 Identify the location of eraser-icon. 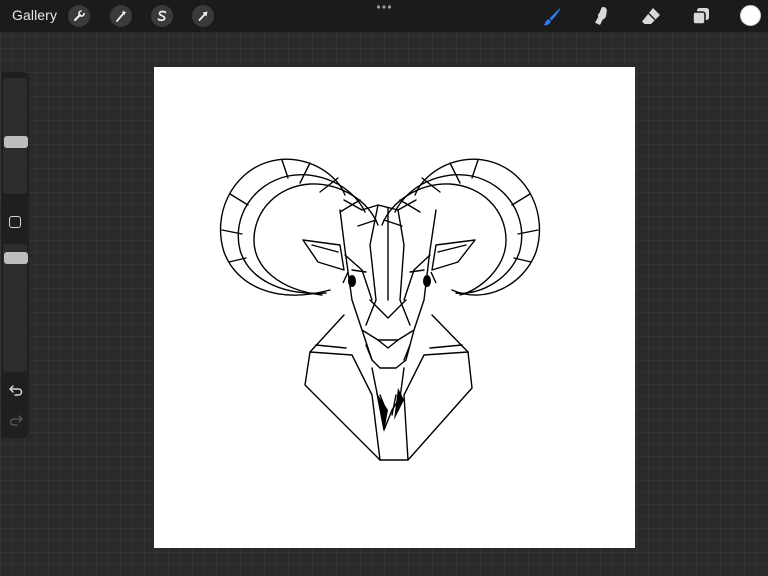
(651, 16).